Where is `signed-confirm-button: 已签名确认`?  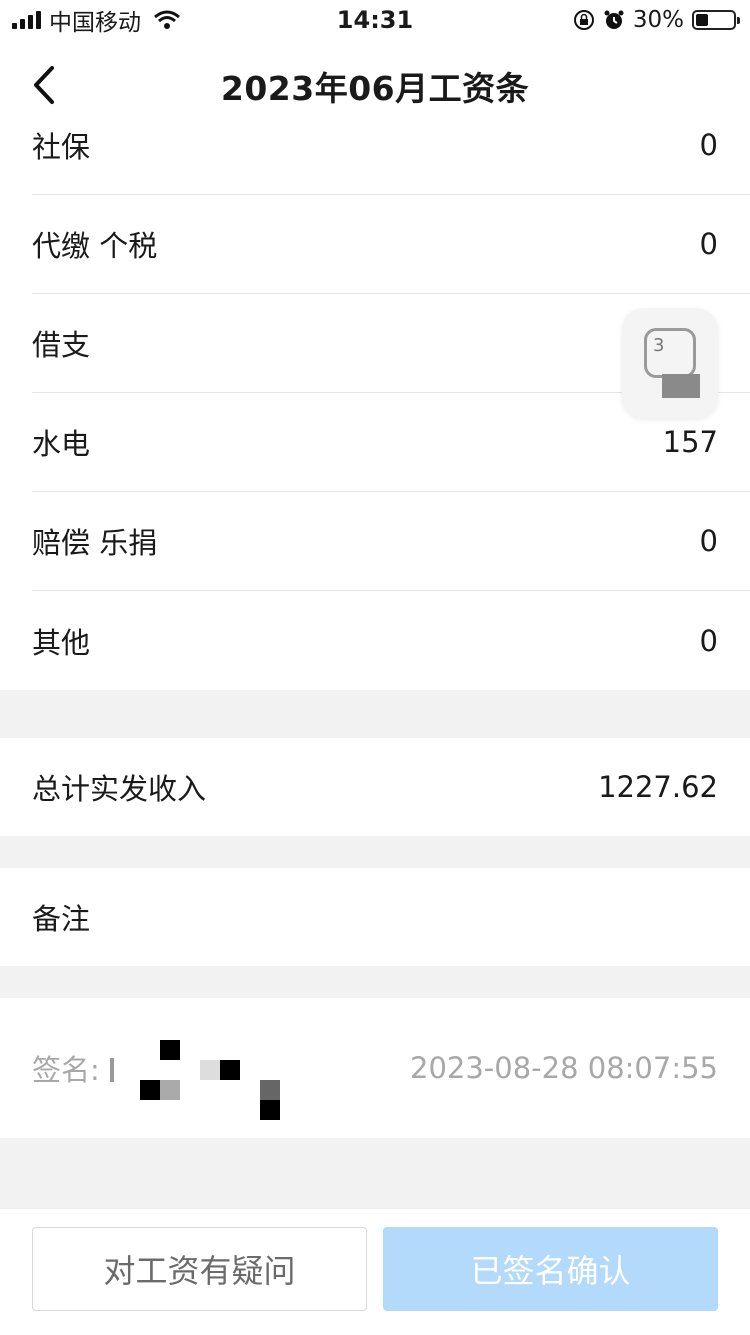
signed-confirm-button: 已签名确认 is located at coordinates (550, 1269).